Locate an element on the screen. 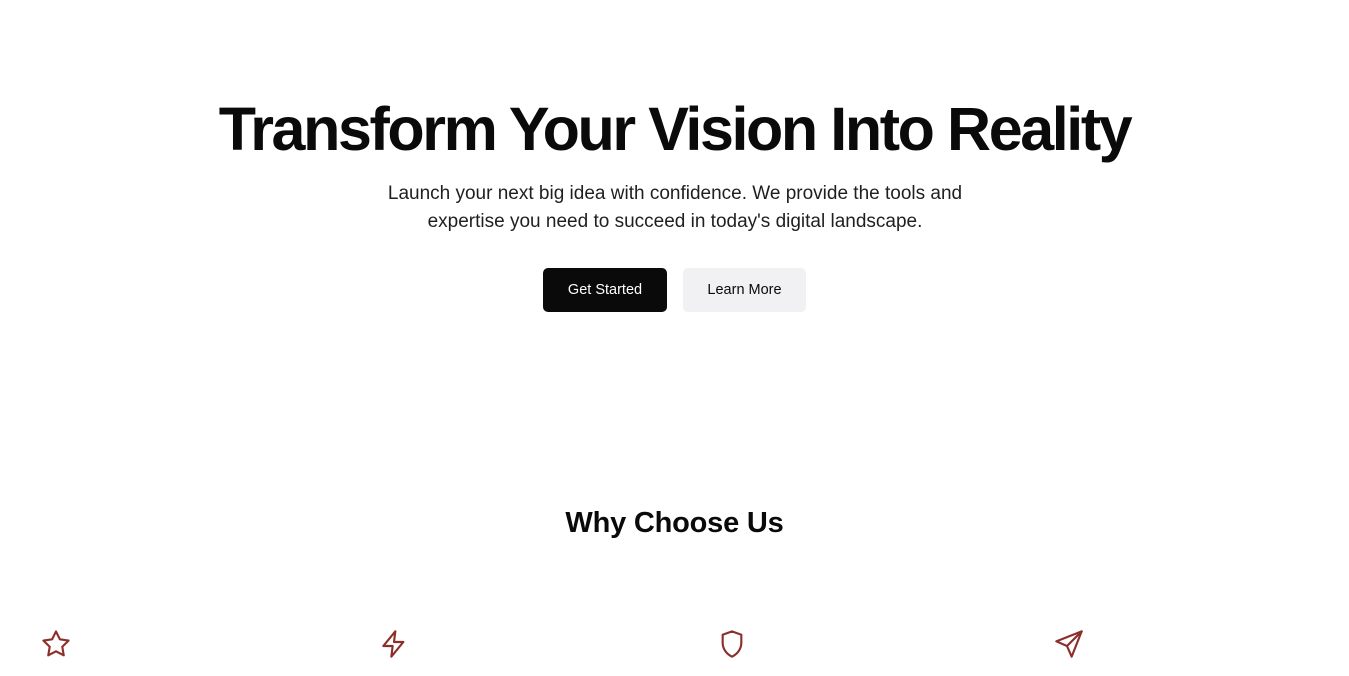  send-icon is located at coordinates (1069, 644).